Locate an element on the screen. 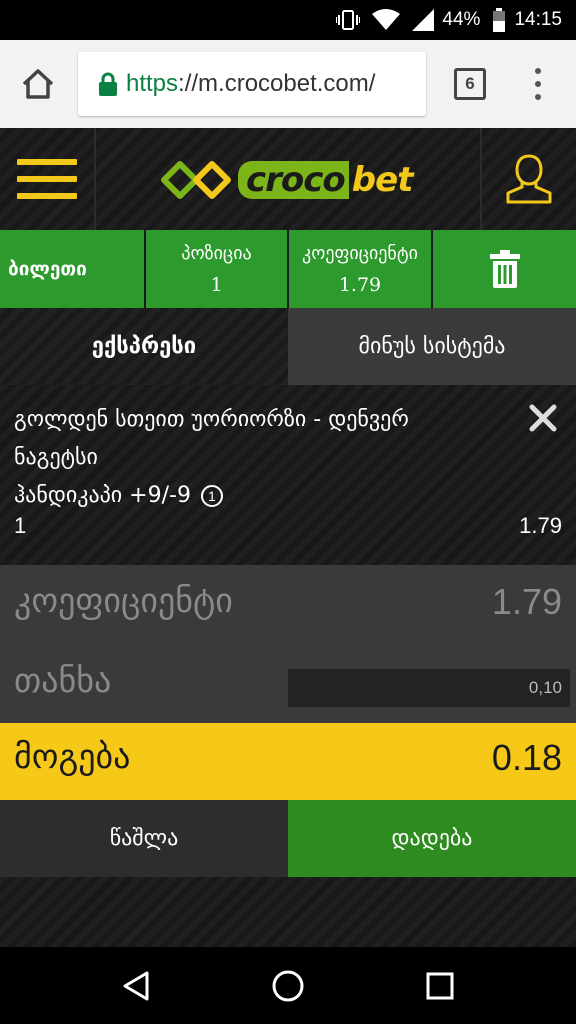  circle-icon is located at coordinates (288, 985).